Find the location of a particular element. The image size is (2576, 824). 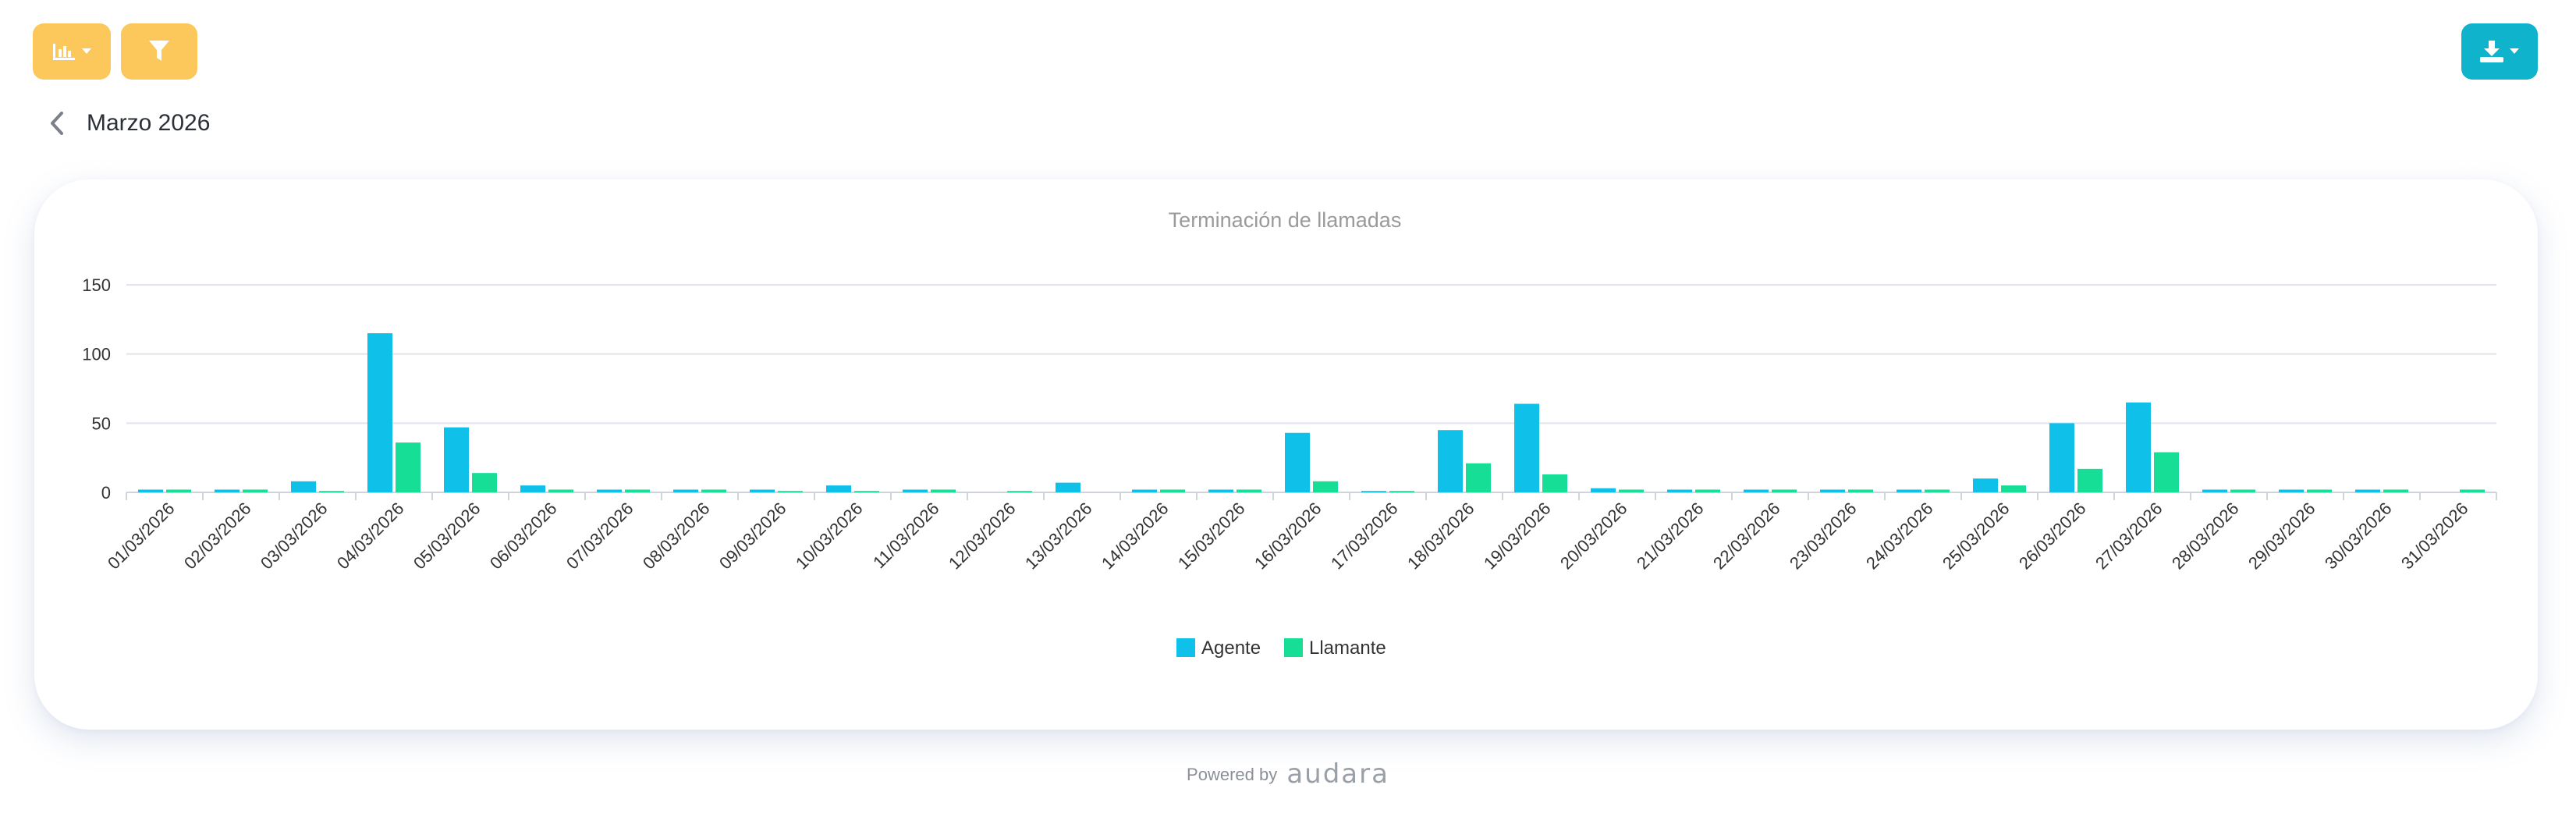

x-tick-label: 02/03/2026 is located at coordinates (217, 536).